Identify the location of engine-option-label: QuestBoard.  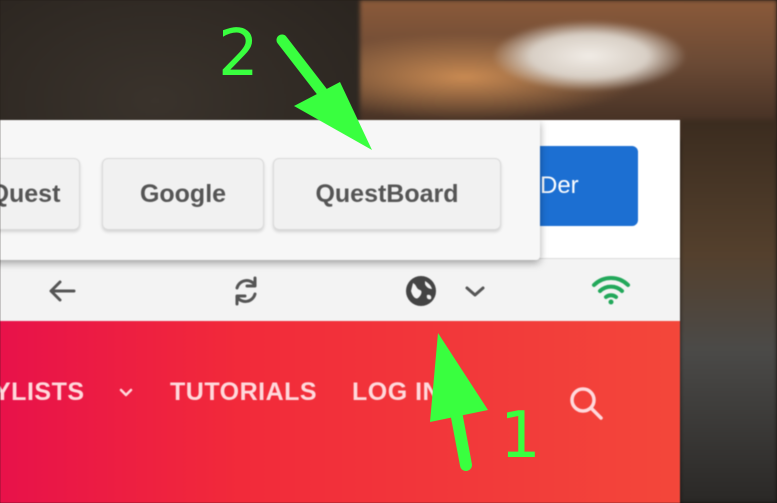
(387, 193).